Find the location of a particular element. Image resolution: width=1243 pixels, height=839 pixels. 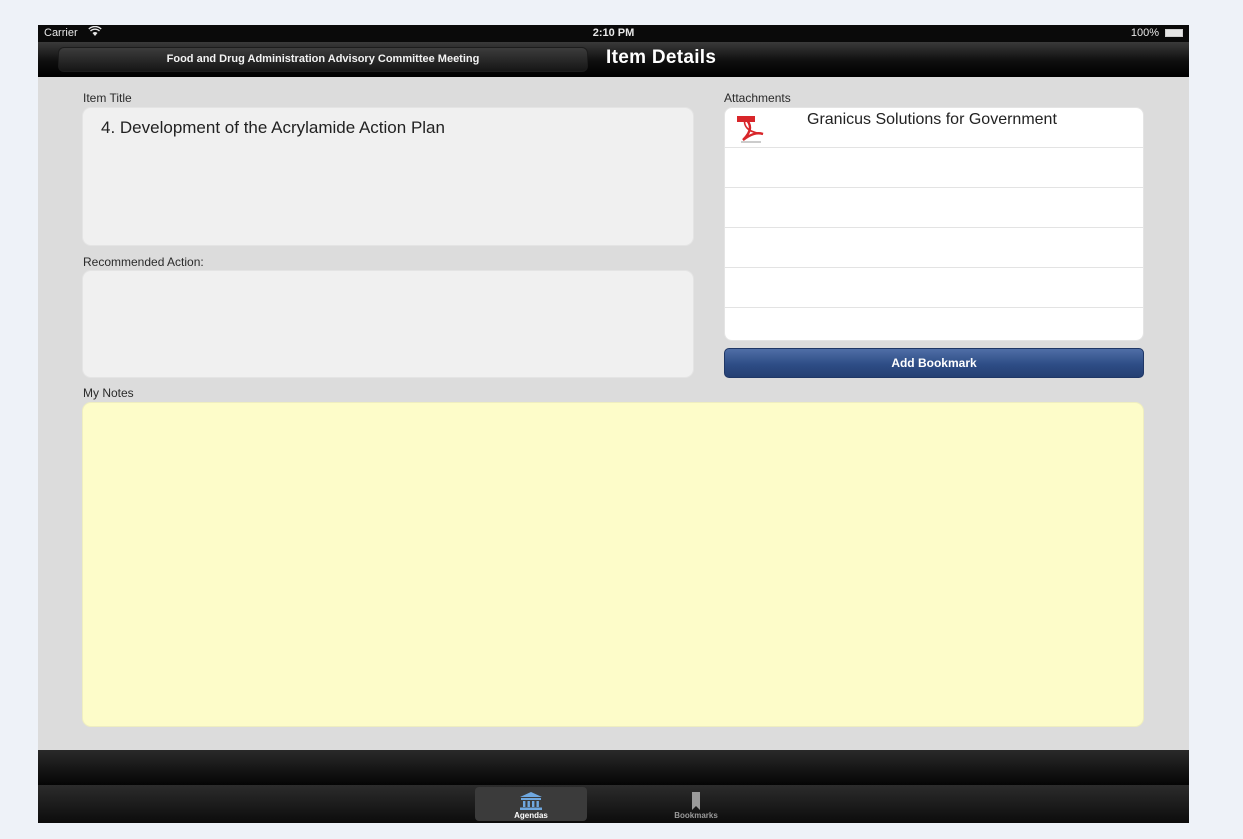

tab-agendas: Agendas is located at coordinates (531, 804).